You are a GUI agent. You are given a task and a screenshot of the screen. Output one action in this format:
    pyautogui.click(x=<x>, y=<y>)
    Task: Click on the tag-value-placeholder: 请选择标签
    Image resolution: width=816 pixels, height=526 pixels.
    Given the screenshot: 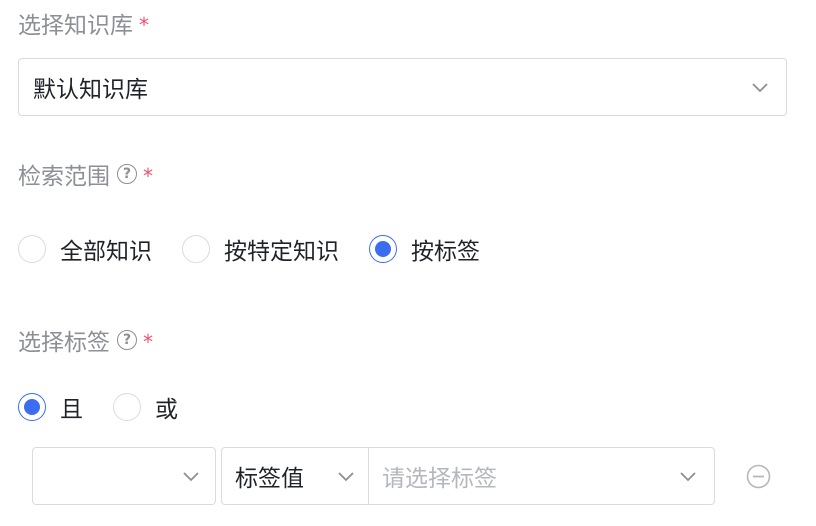 What is the action you would take?
    pyautogui.click(x=439, y=479)
    